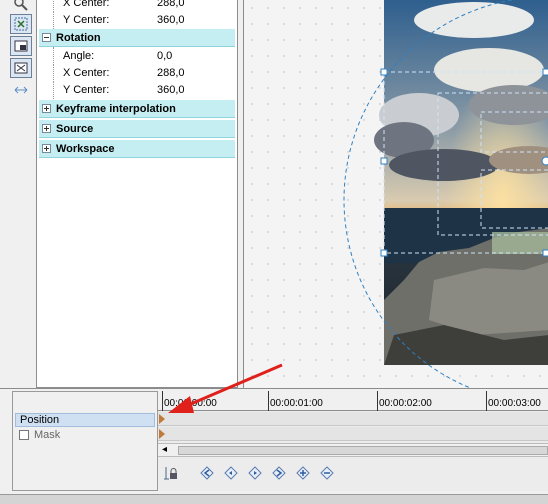 The height and width of the screenshot is (504, 548). I want to click on ruler-label: 00:00:03:00, so click(514, 403).